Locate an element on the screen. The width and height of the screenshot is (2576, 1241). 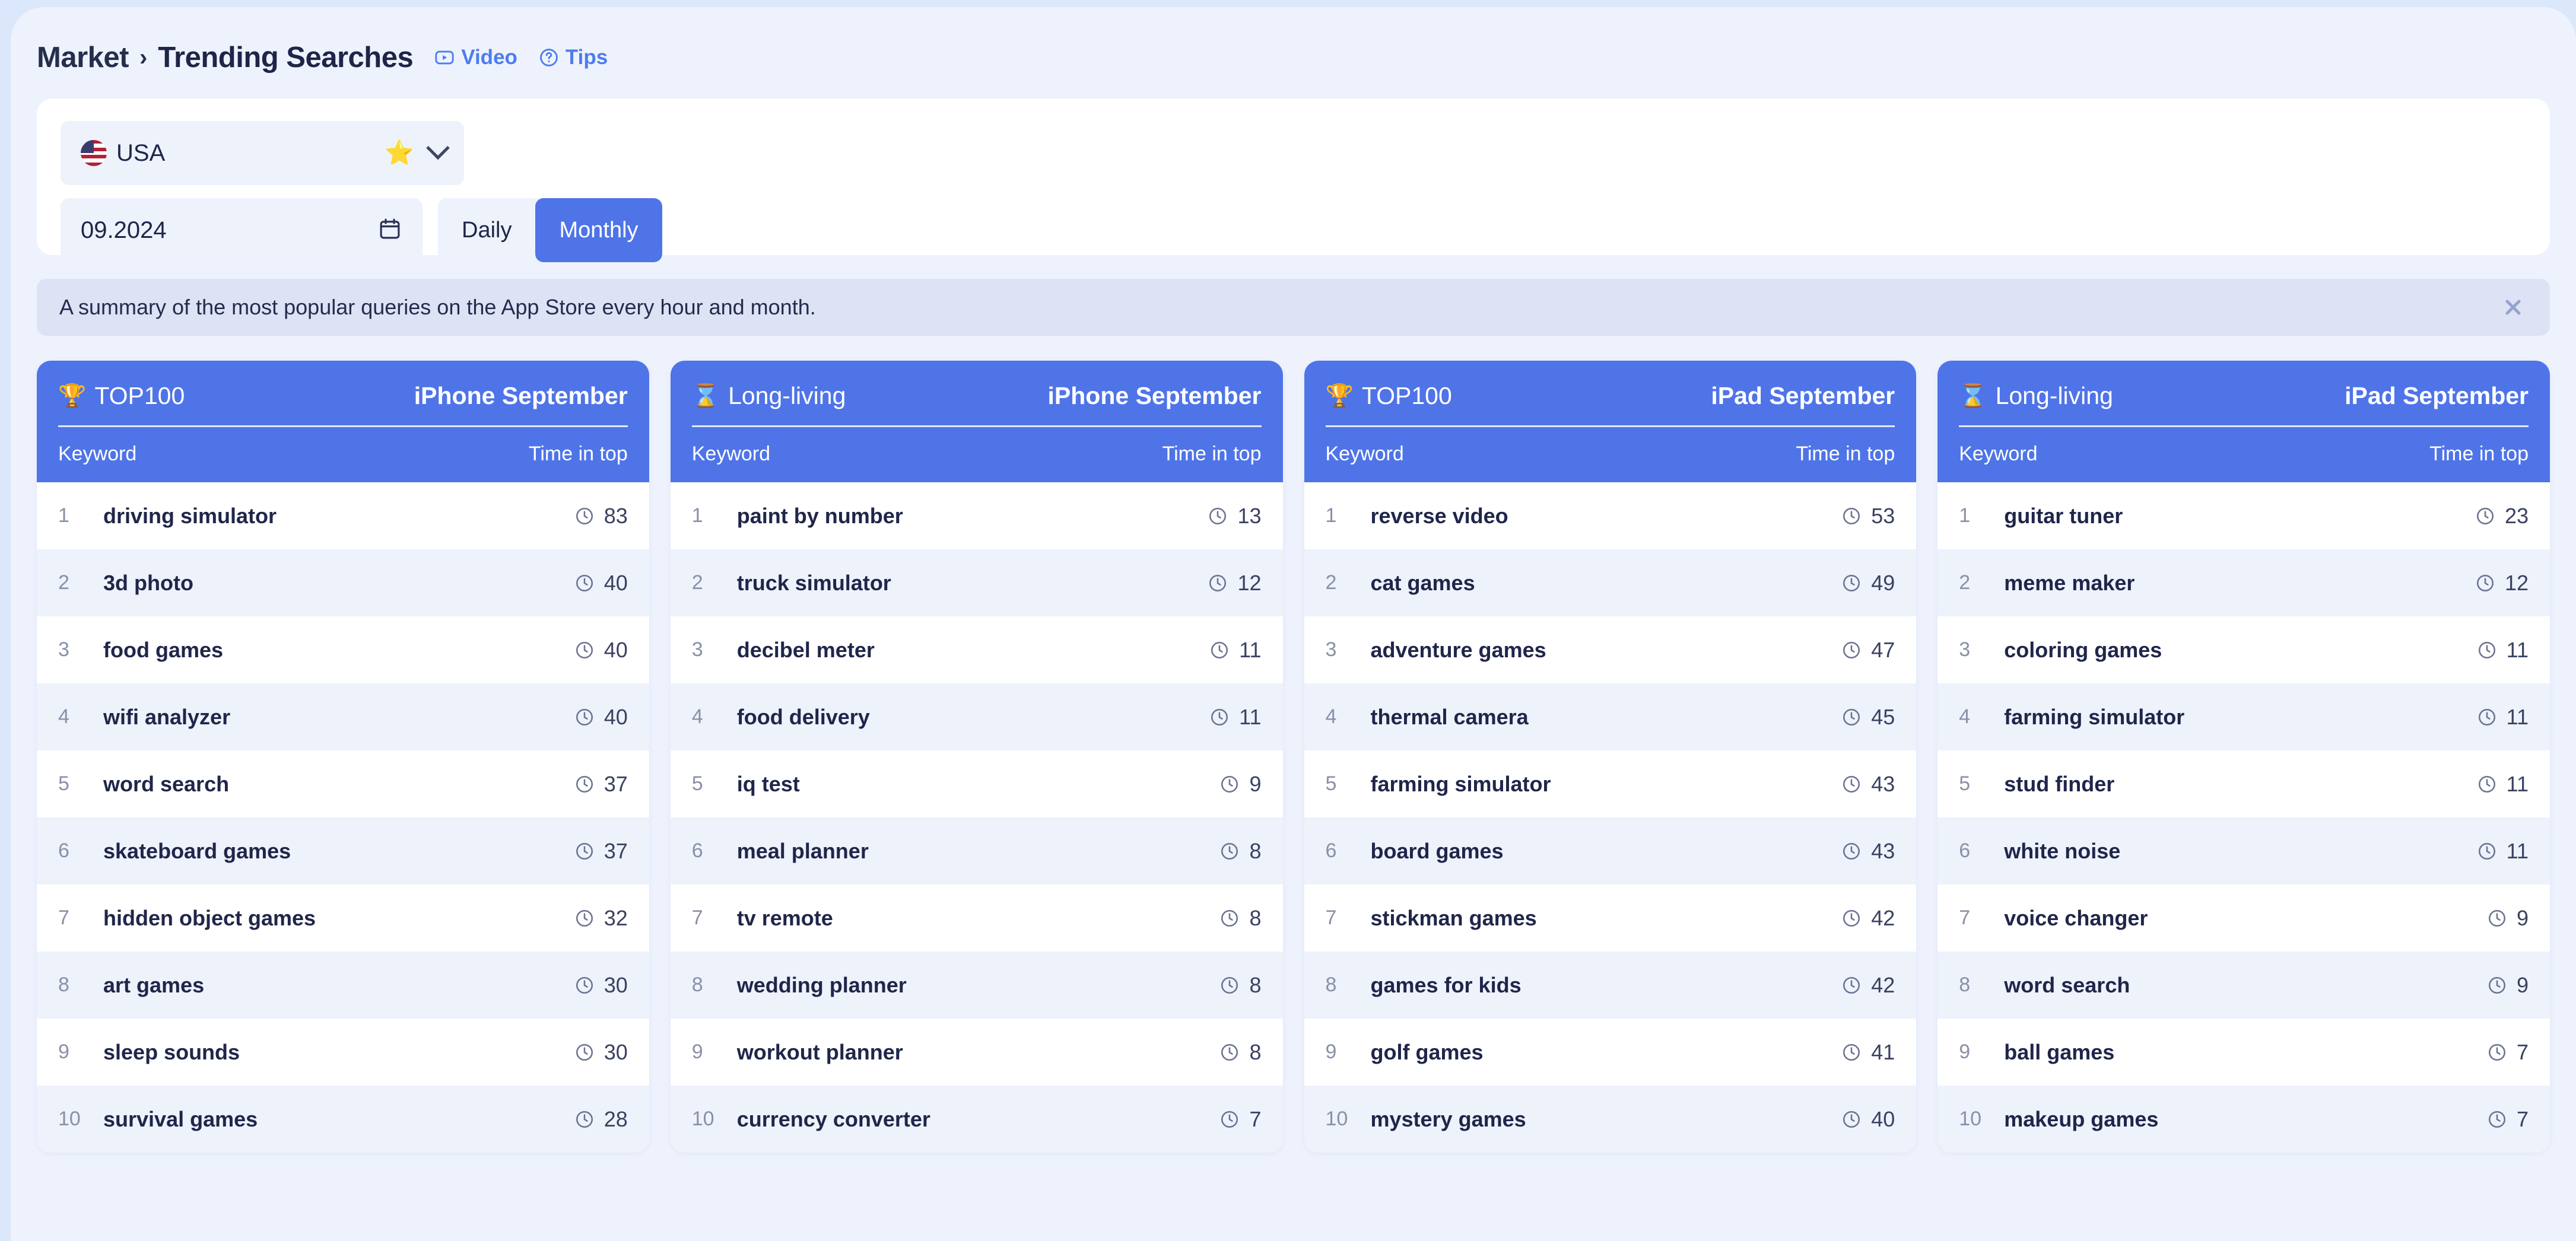
row-keyword: coloring games is located at coordinates (2240, 650).